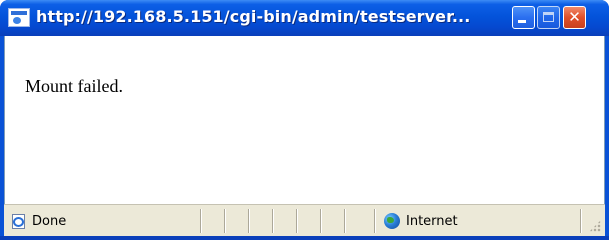 Image resolution: width=609 pixels, height=240 pixels. What do you see at coordinates (595, 226) in the screenshot?
I see `resize-grip` at bounding box center [595, 226].